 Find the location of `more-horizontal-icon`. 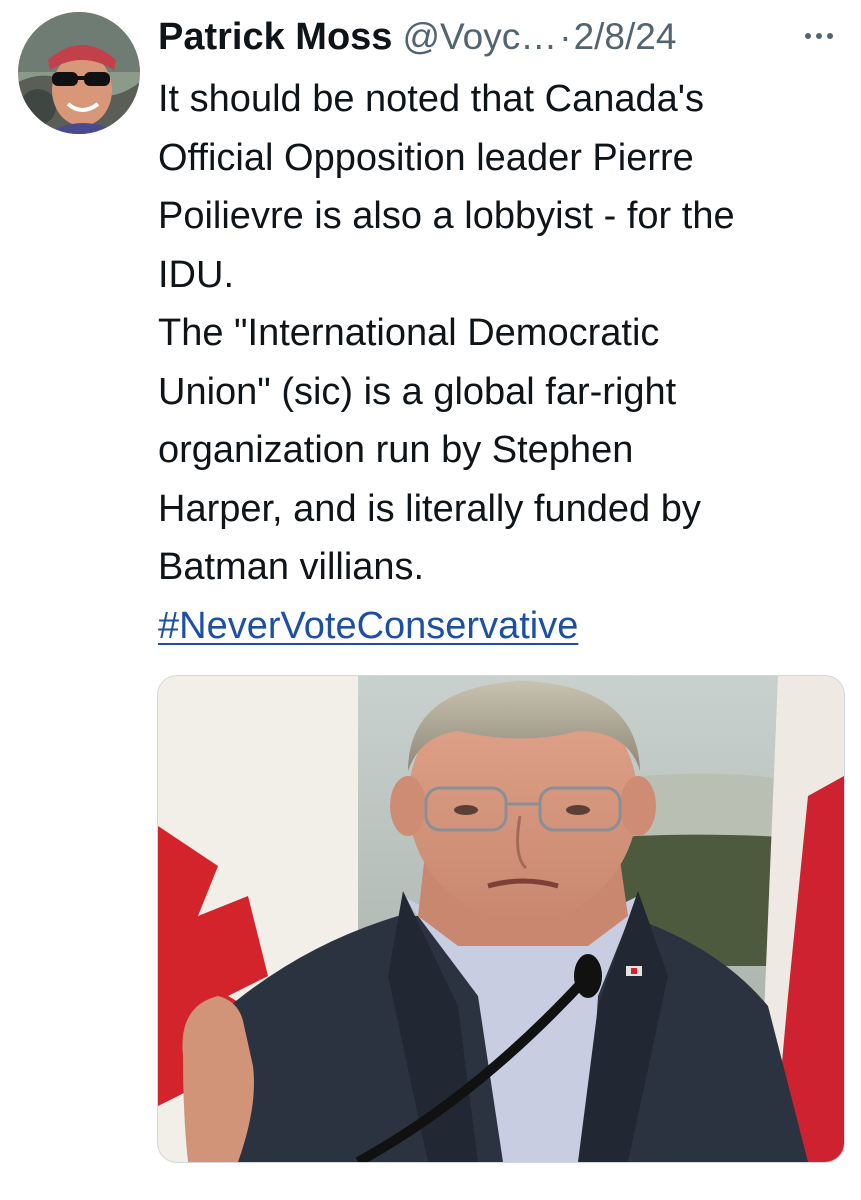

more-horizontal-icon is located at coordinates (819, 36).